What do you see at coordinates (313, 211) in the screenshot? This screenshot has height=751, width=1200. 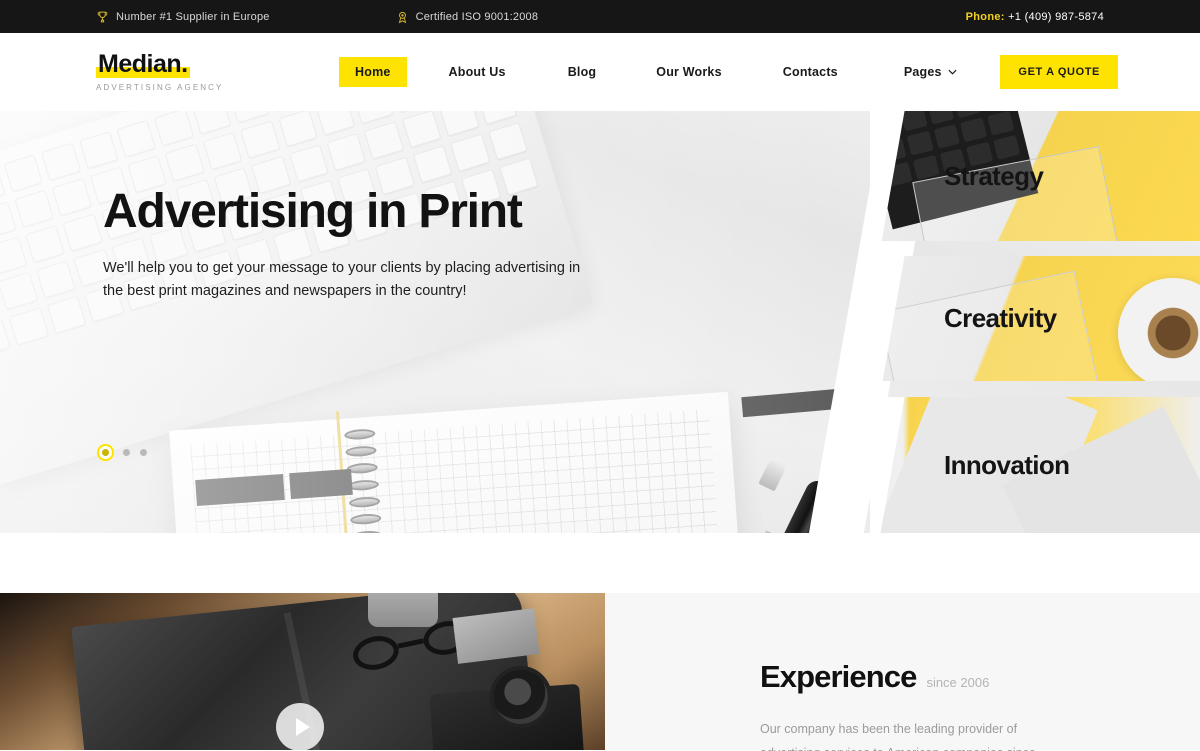 I see `hero-title: Advertising in Print` at bounding box center [313, 211].